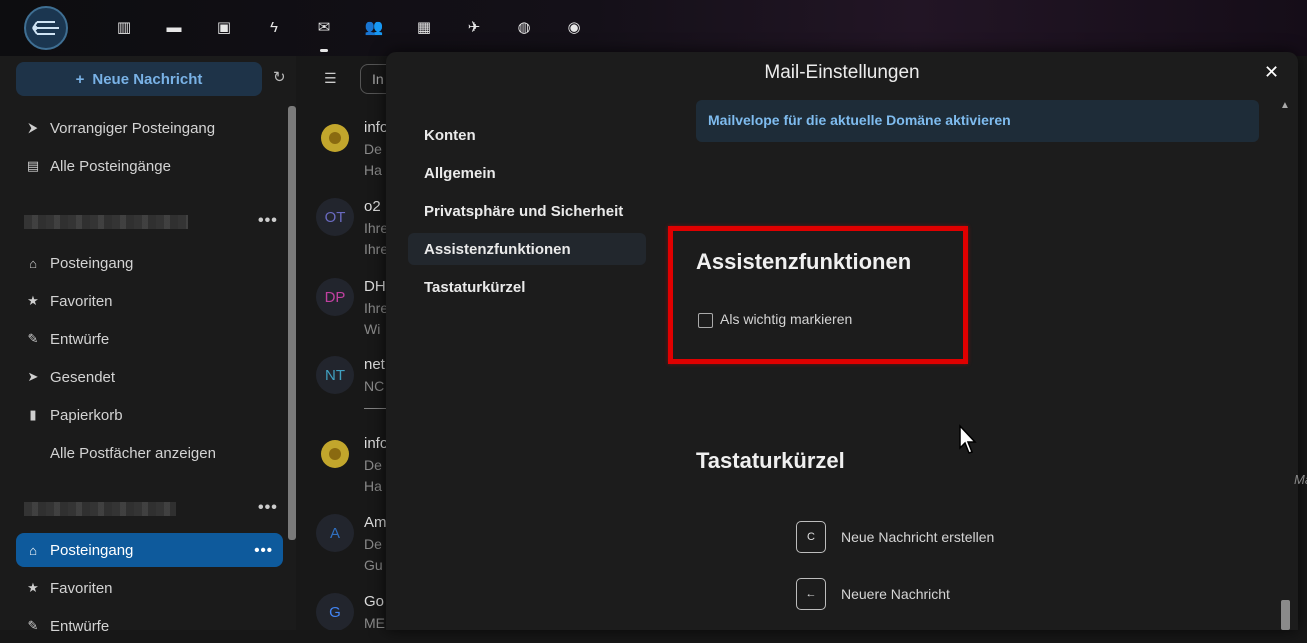  What do you see at coordinates (811, 537) in the screenshot?
I see `shortcut-key: C` at bounding box center [811, 537].